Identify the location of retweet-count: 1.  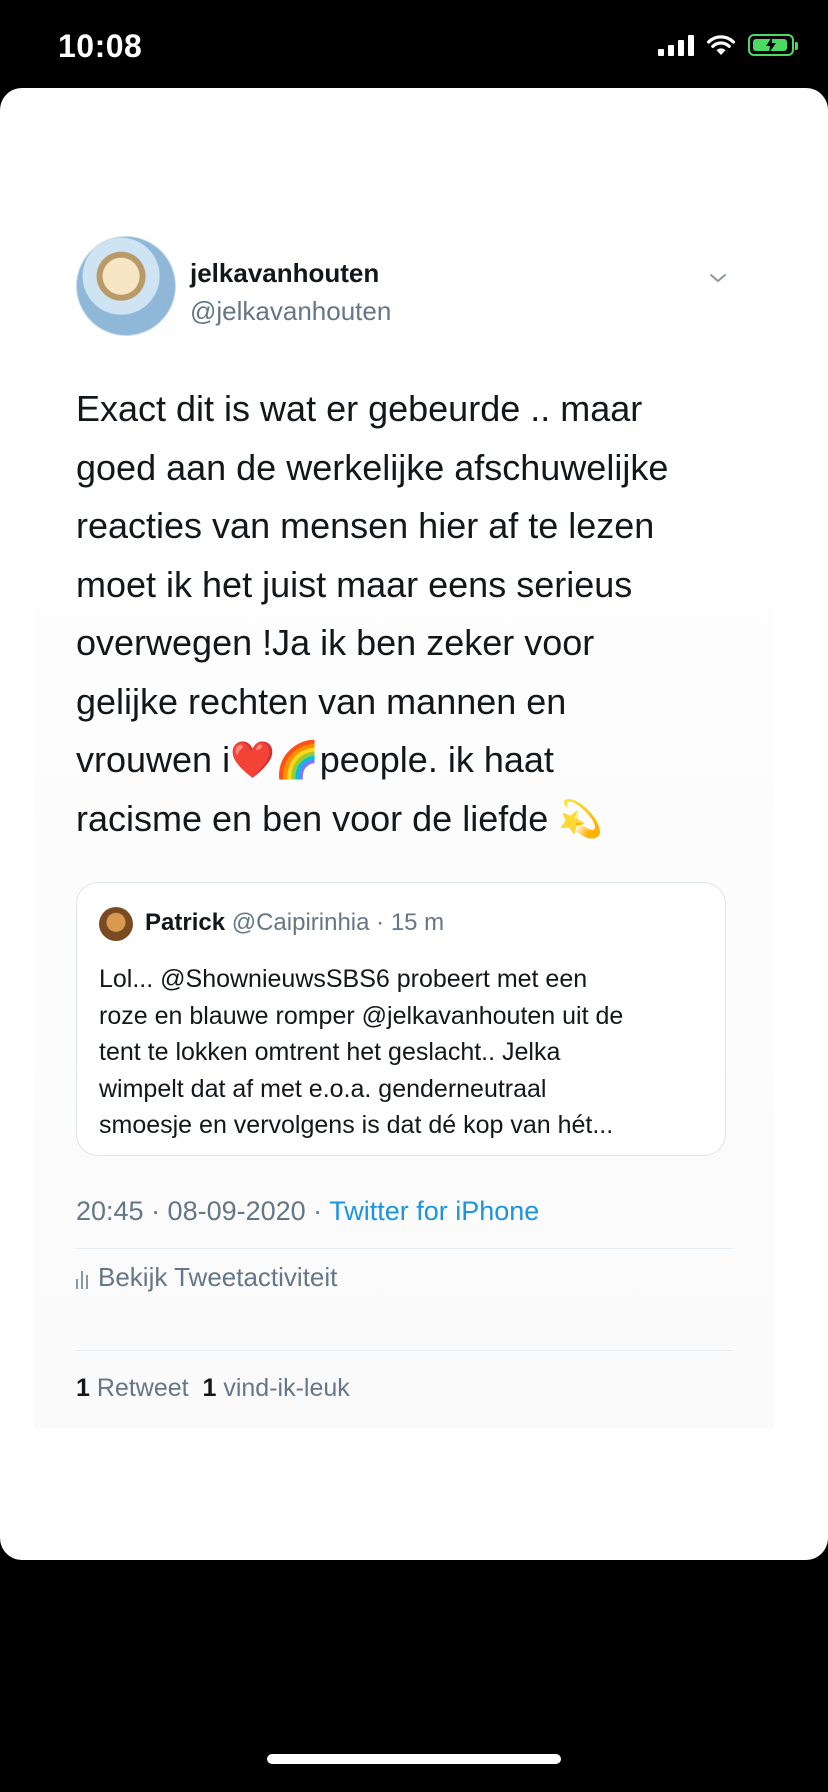
(83, 1388).